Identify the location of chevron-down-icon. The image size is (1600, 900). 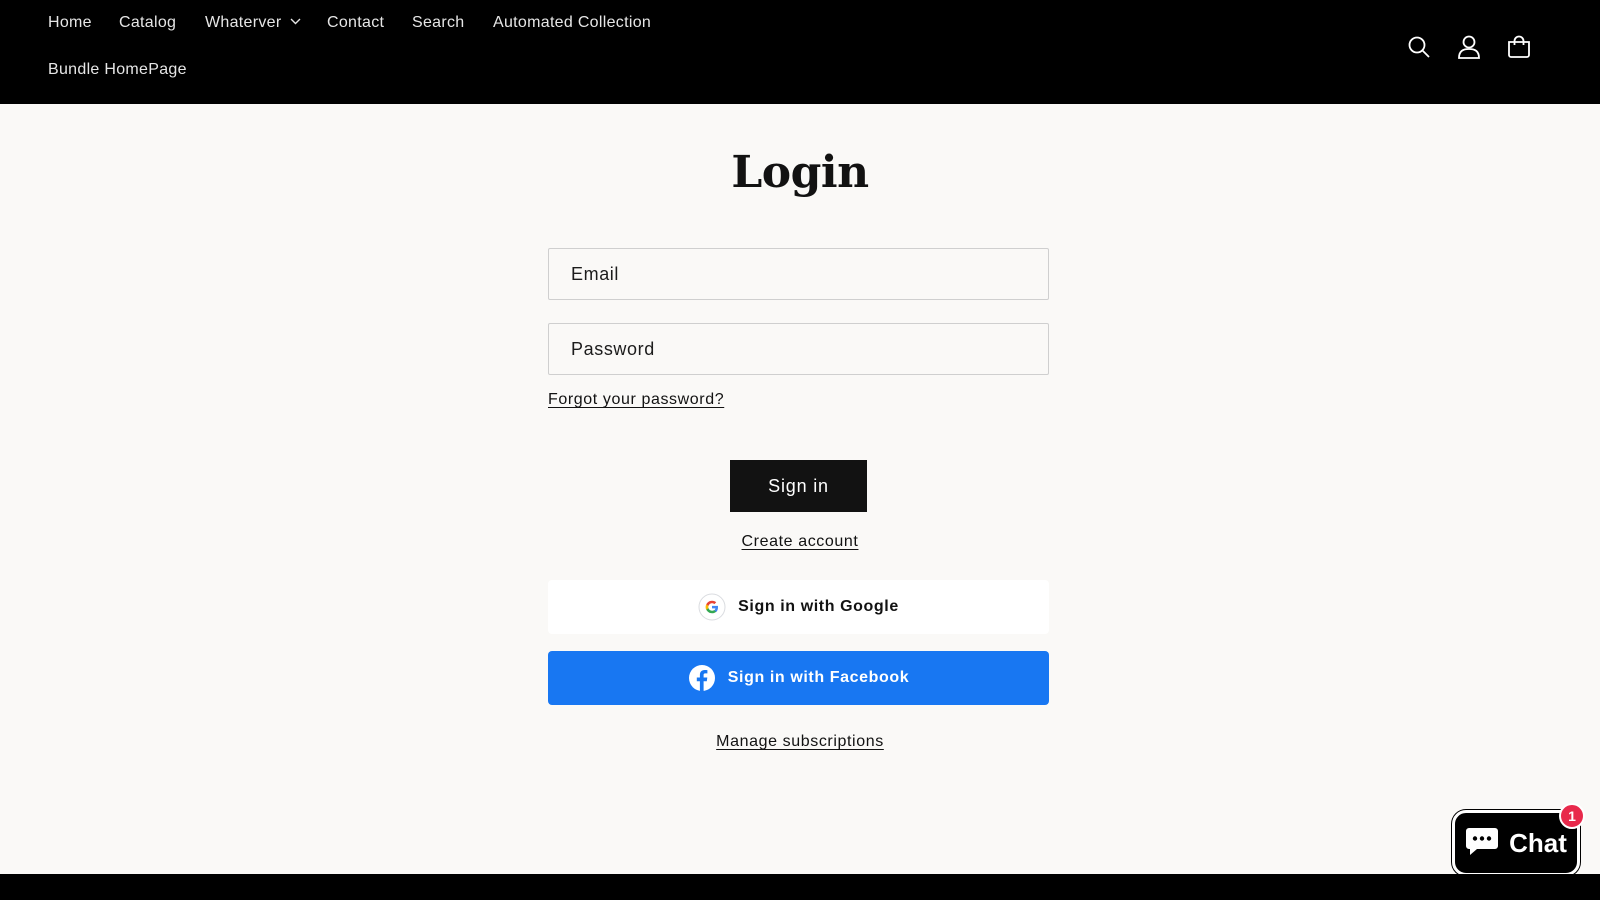
(295, 21).